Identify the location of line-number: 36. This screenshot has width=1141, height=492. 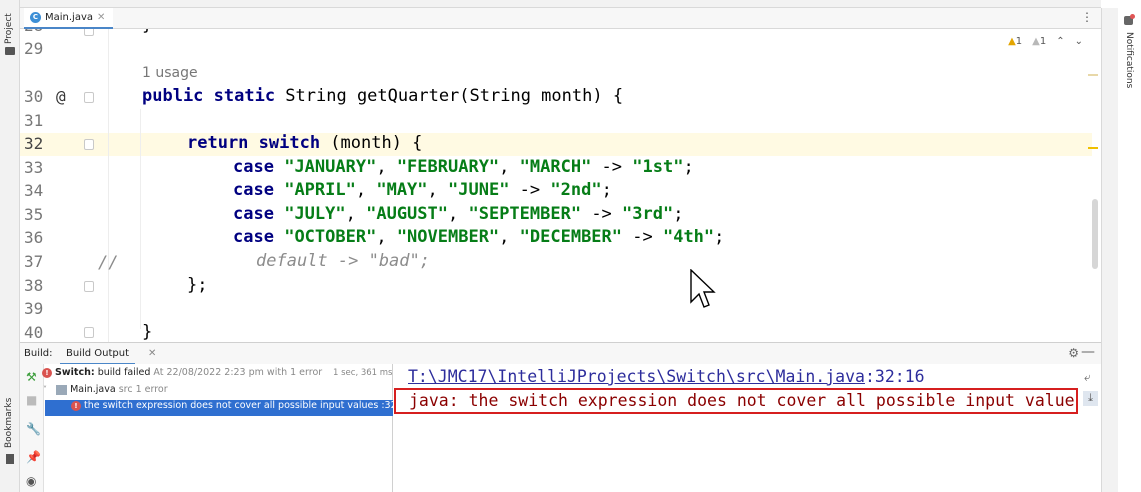
(34, 237).